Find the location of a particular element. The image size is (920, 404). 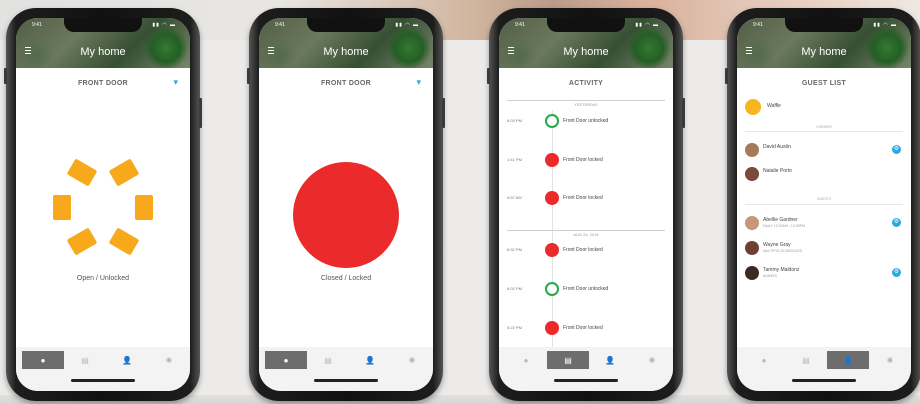

activity-event: 1:41 PM Front Door locked is located at coordinates (586, 160).